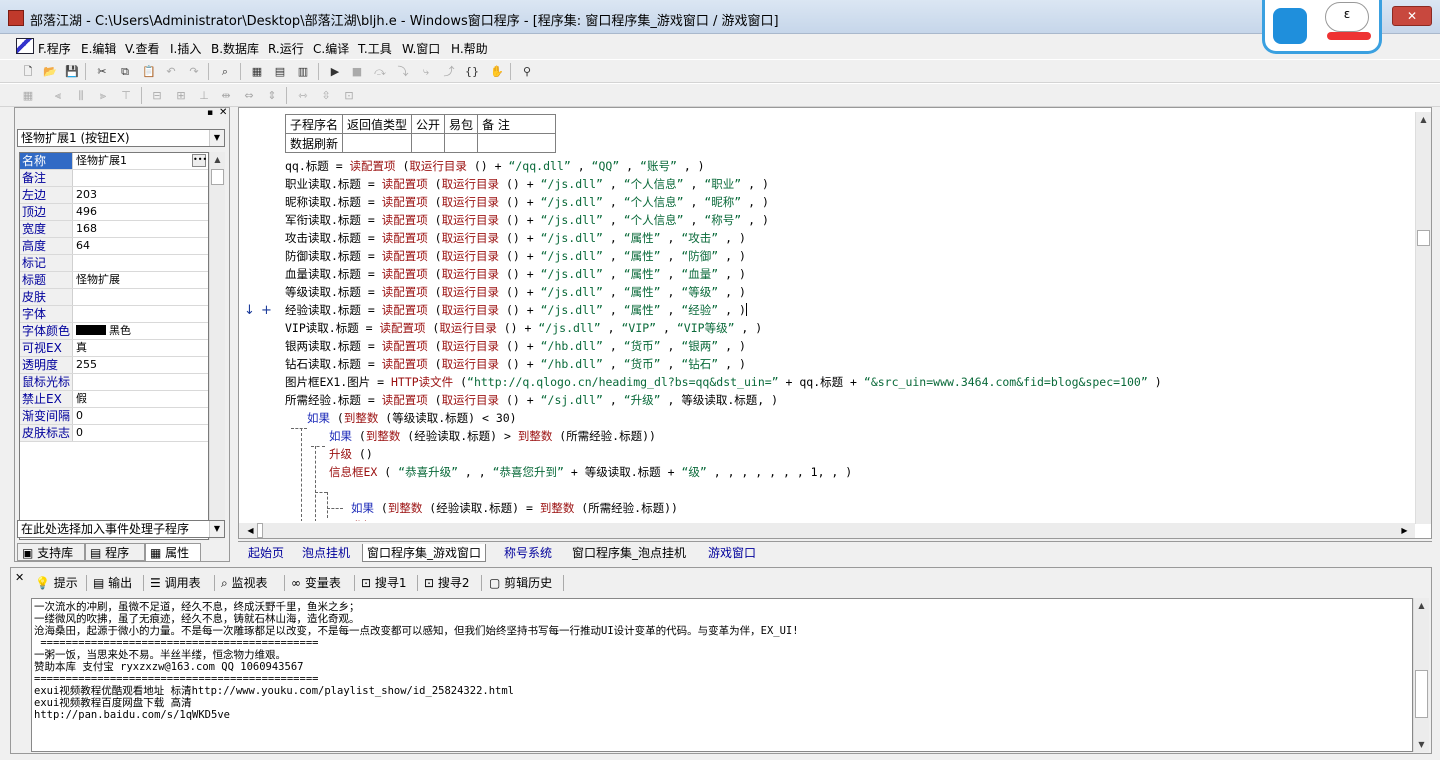 The height and width of the screenshot is (760, 1440). What do you see at coordinates (412, 418) in the screenshot?
I see `code-line: 如果 (到整数 (等级读取.标题) < 30)` at bounding box center [412, 418].